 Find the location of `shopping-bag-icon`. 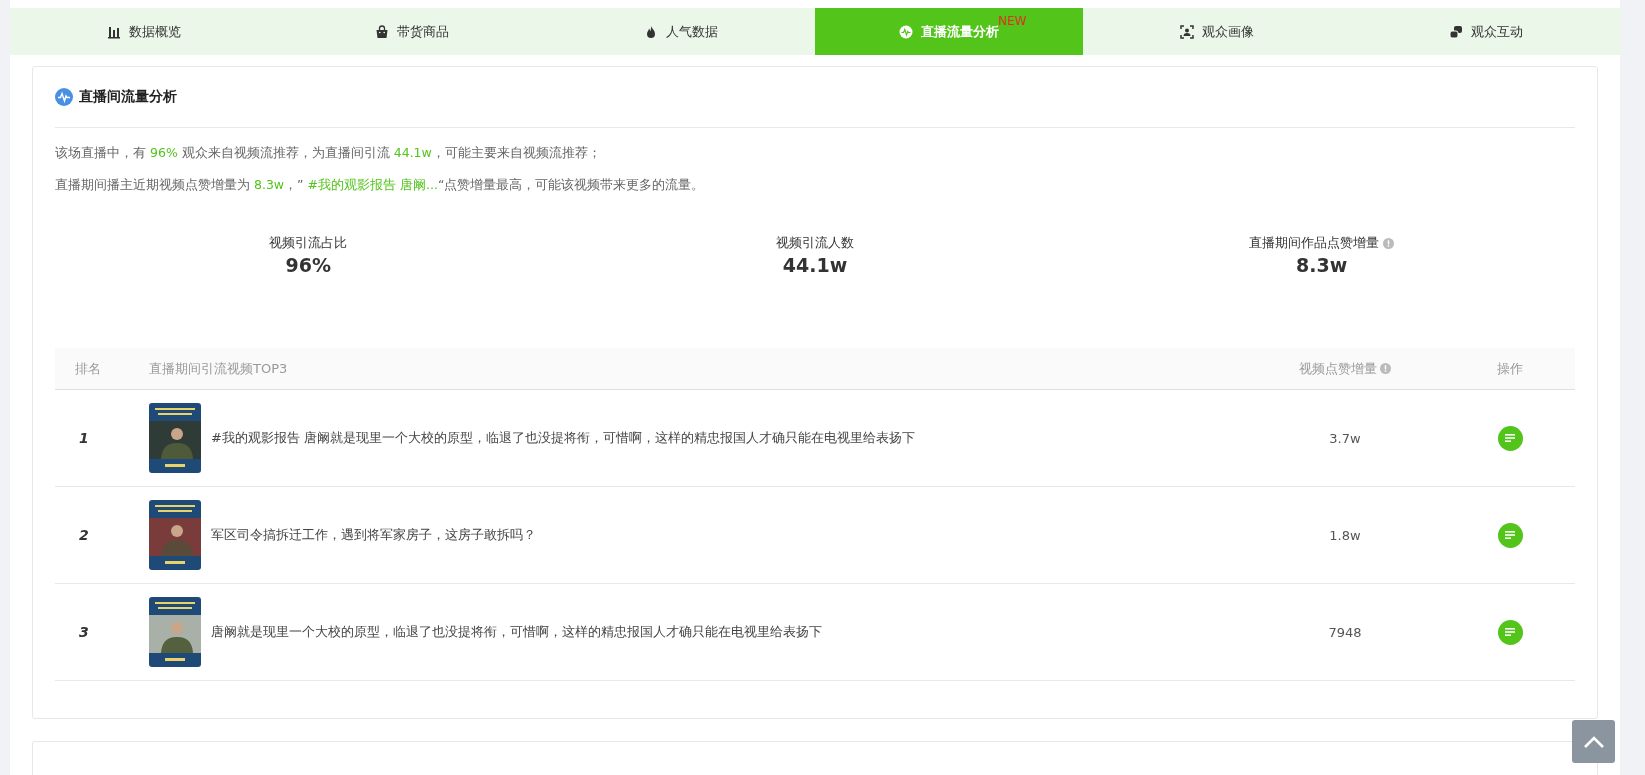

shopping-bag-icon is located at coordinates (382, 31).